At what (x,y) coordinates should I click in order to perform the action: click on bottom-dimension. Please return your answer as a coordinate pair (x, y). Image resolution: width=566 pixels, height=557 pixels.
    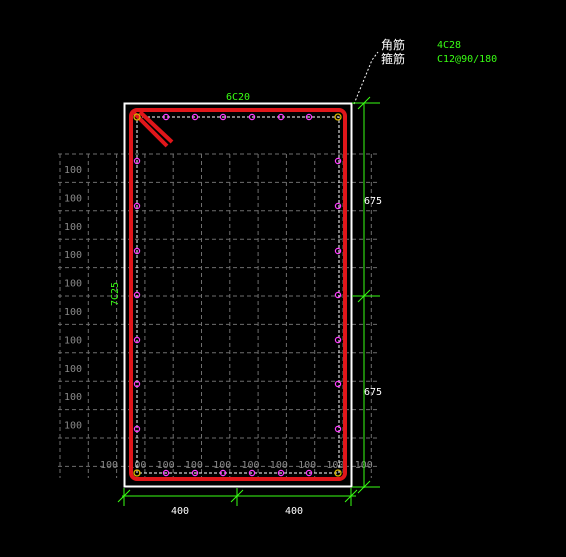
    Looking at the image, I should click on (237, 497).